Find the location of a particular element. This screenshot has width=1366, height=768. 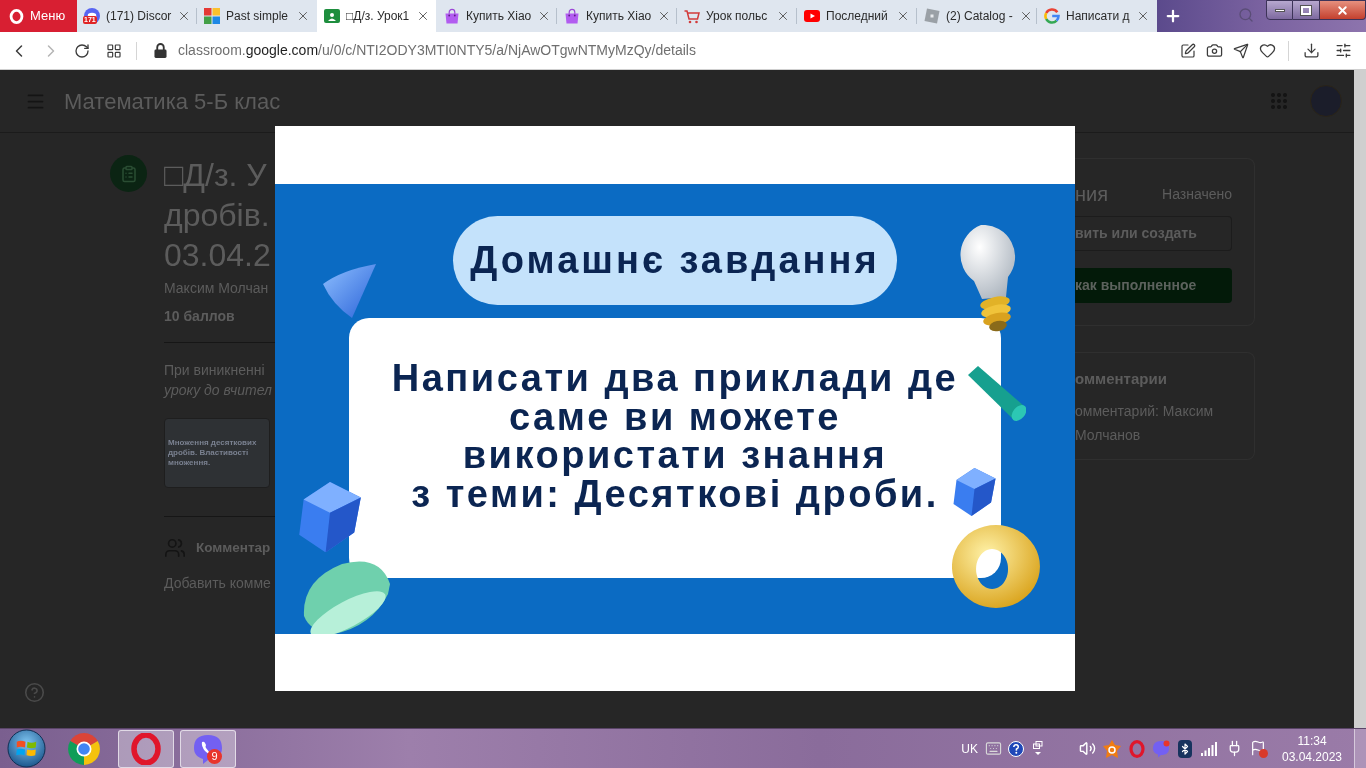

signal-bars-icon is located at coordinates (1209, 748).